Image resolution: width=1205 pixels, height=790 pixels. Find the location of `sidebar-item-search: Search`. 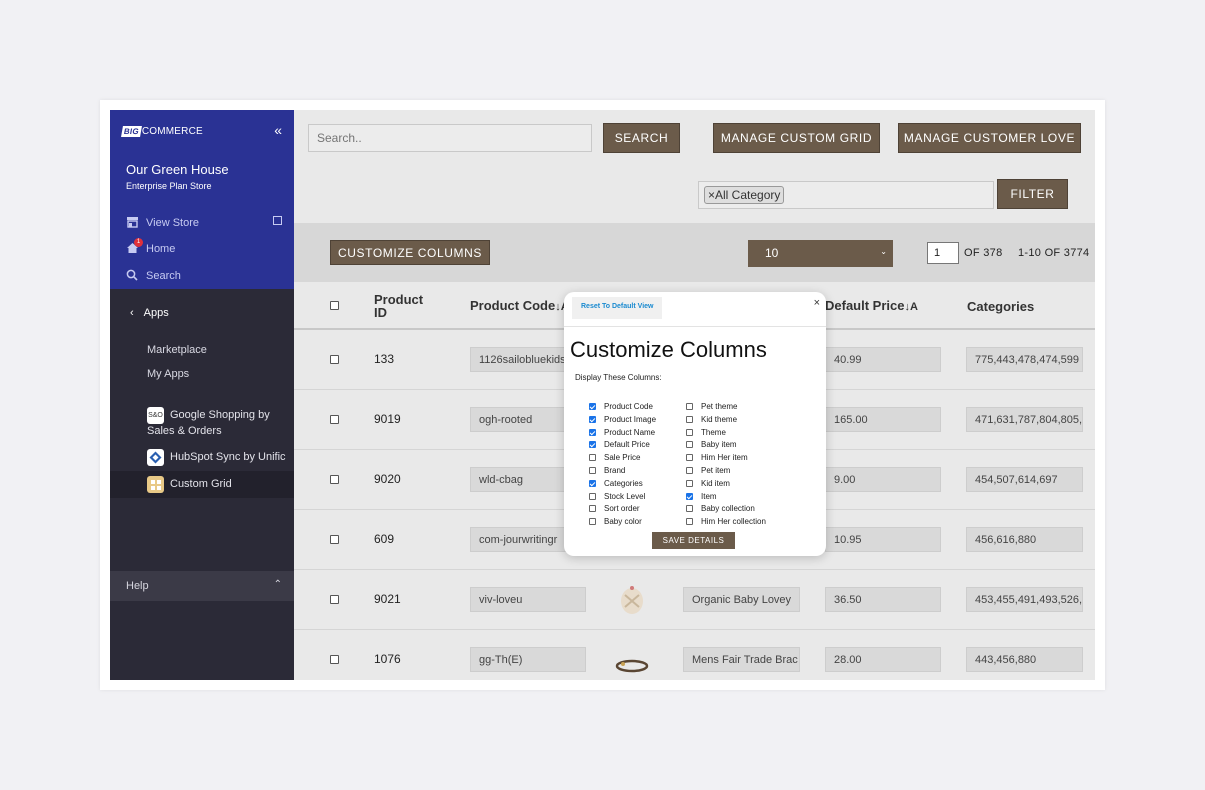

sidebar-item-search: Search is located at coordinates (153, 276).